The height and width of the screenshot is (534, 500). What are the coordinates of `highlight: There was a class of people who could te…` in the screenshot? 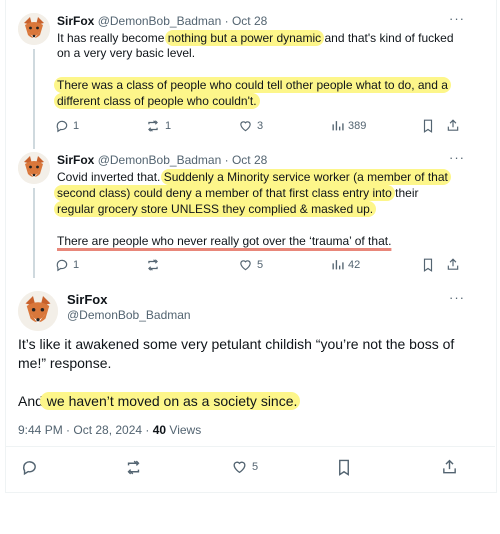 It's located at (252, 85).